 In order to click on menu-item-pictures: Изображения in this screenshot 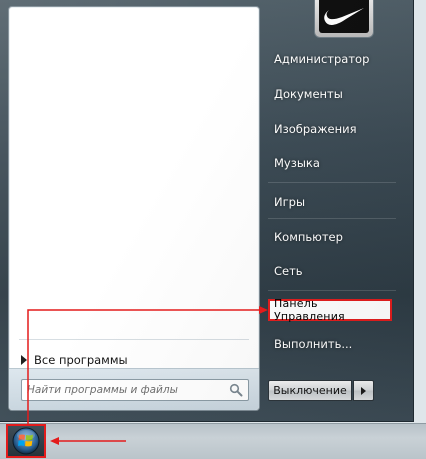, I will do `click(332, 129)`.